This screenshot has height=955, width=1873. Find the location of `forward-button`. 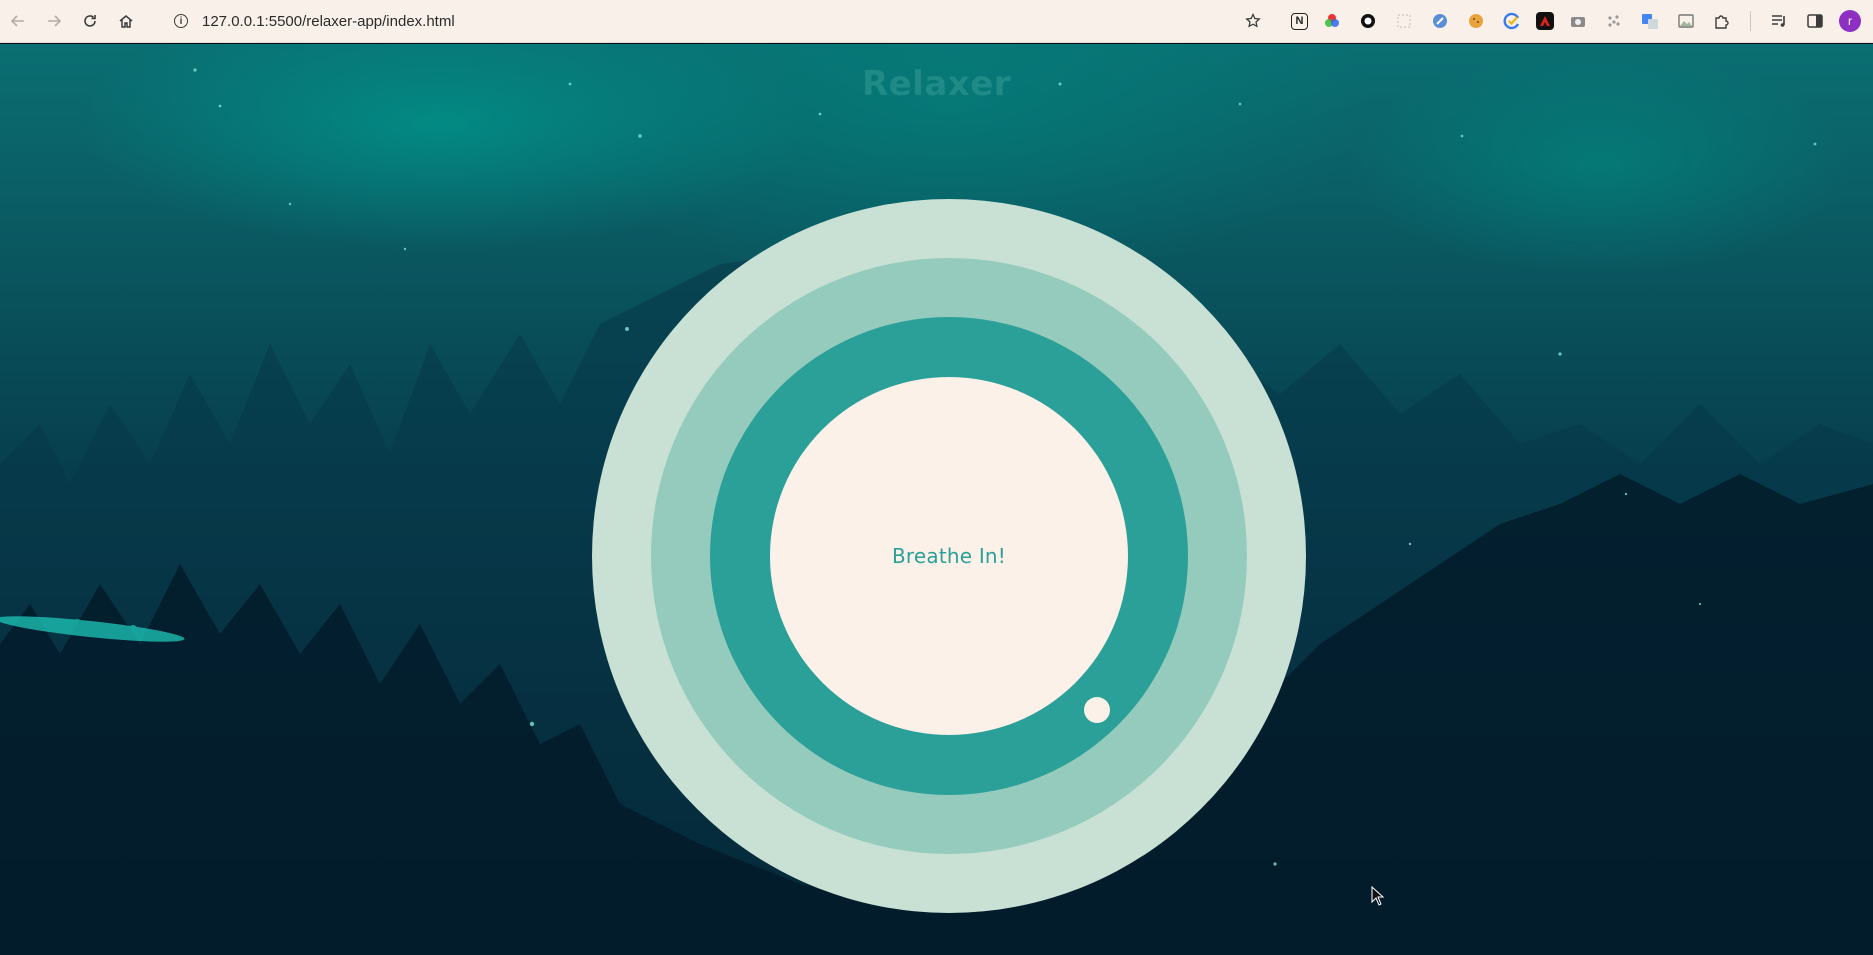

forward-button is located at coordinates (54, 21).